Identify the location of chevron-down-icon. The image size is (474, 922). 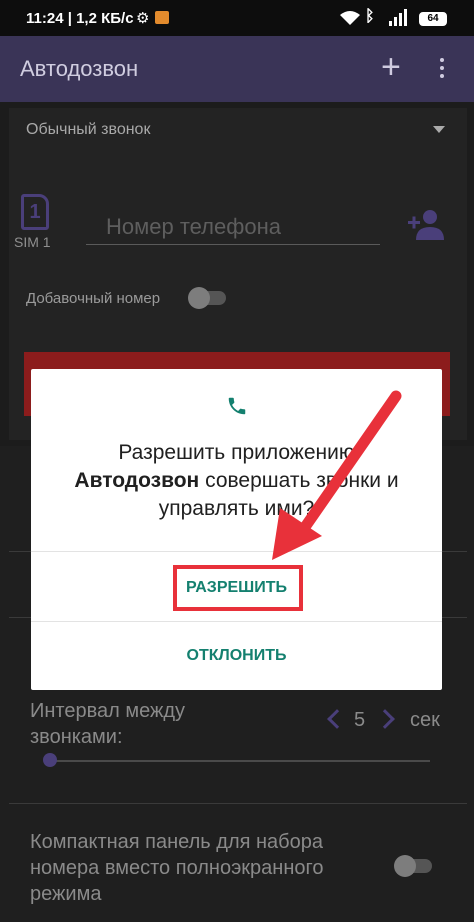
(439, 129).